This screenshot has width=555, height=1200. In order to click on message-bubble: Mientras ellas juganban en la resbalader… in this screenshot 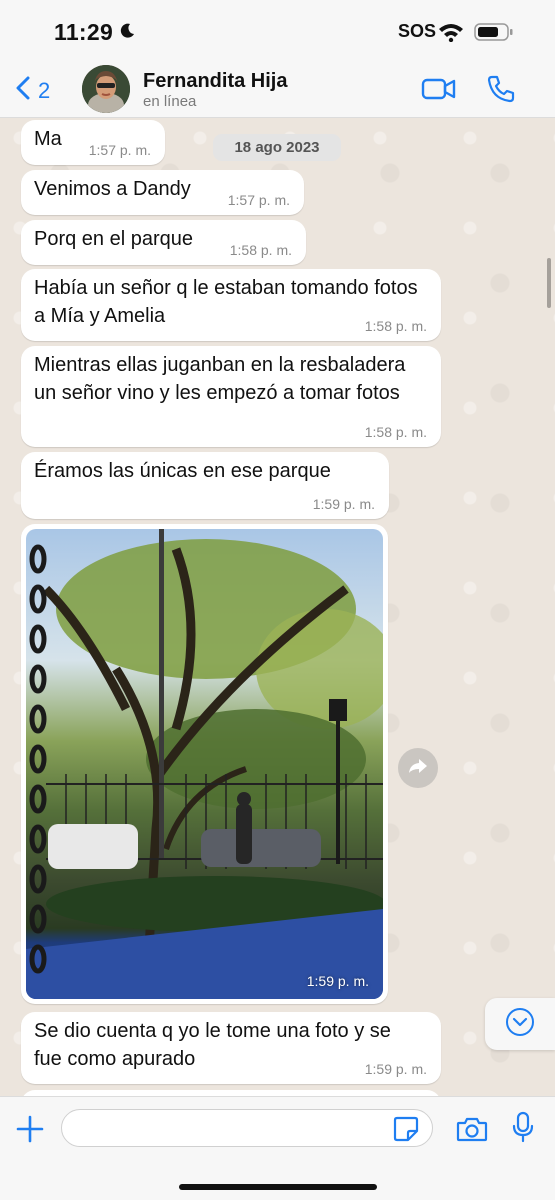, I will do `click(231, 396)`.